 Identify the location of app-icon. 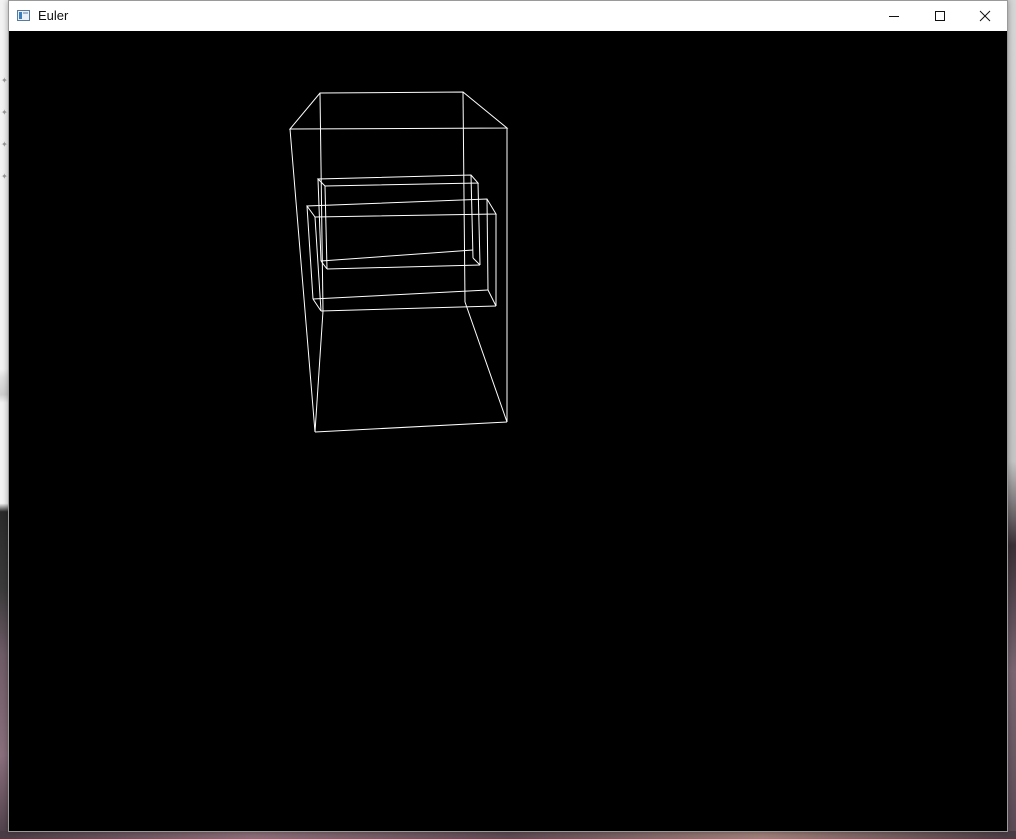
(23, 15).